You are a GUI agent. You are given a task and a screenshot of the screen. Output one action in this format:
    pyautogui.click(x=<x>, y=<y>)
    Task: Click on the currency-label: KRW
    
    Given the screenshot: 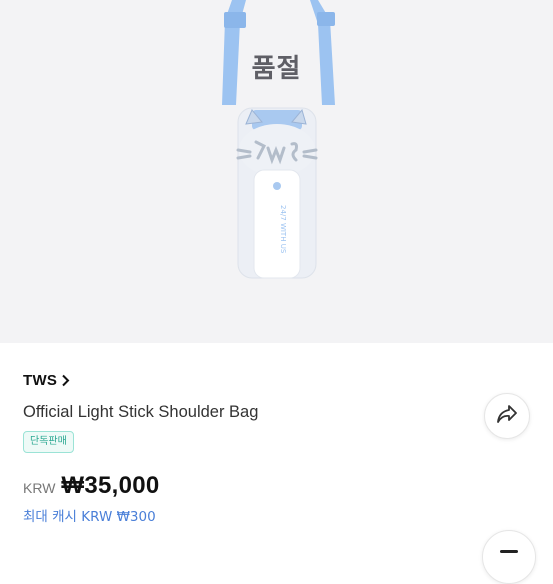 What is the action you would take?
    pyautogui.click(x=39, y=488)
    